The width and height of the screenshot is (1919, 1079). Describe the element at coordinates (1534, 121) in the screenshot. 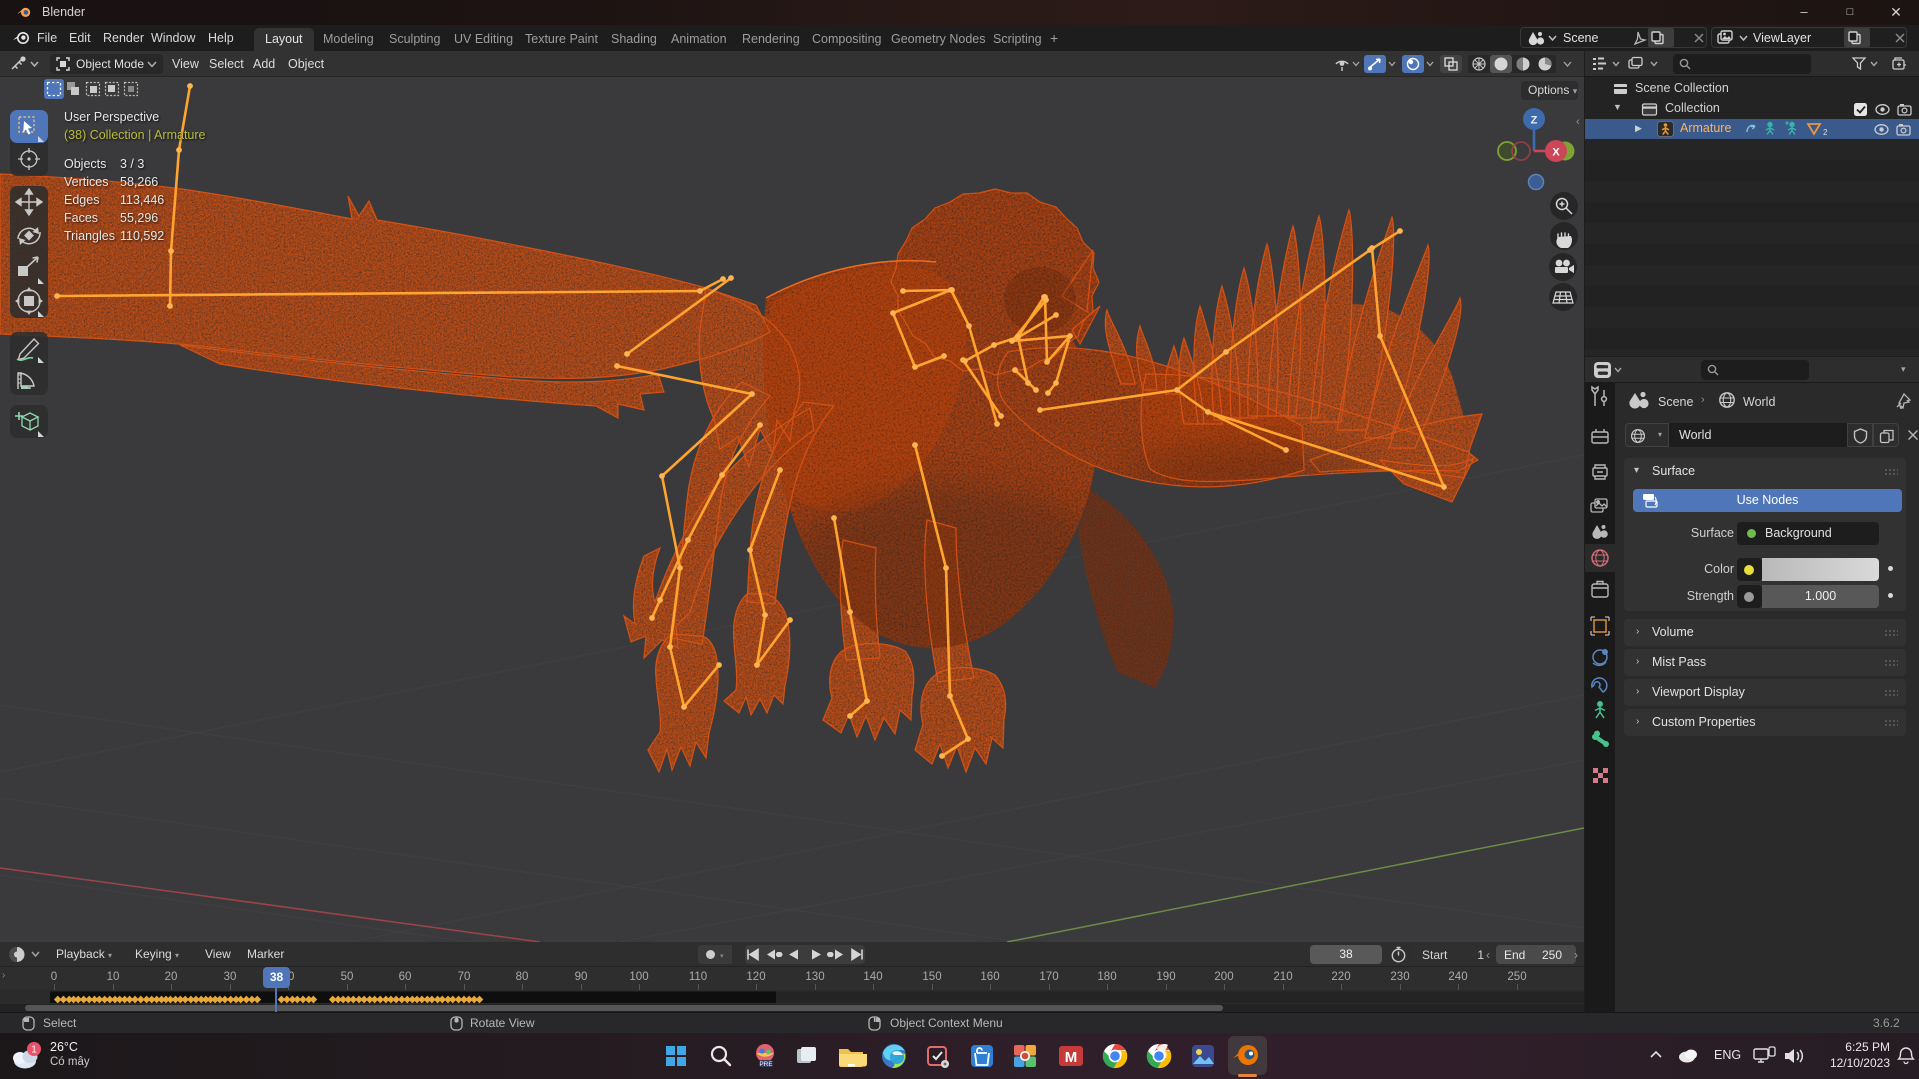

I see `svg-text: Z` at that location.